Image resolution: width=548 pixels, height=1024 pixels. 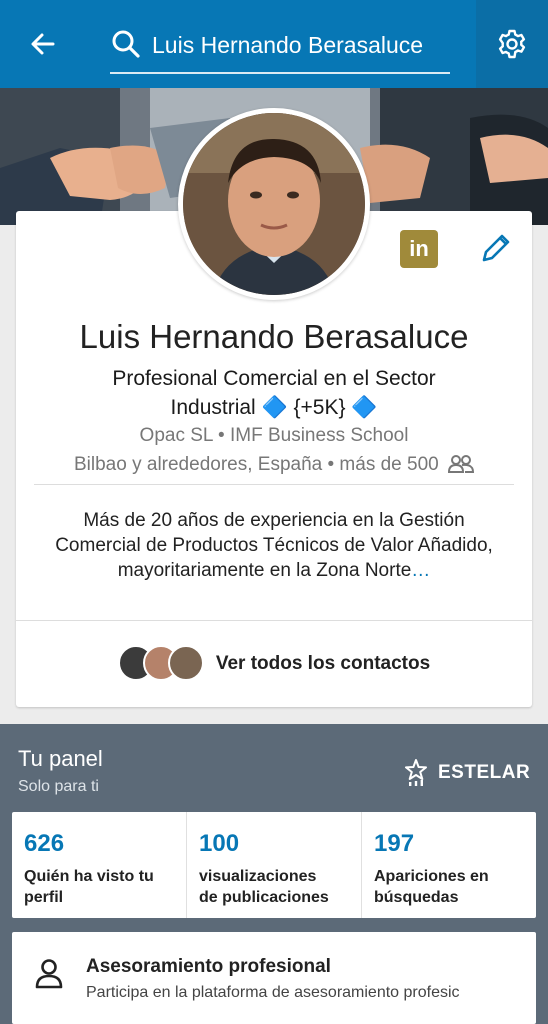 I want to click on connections-icon, so click(x=461, y=464).